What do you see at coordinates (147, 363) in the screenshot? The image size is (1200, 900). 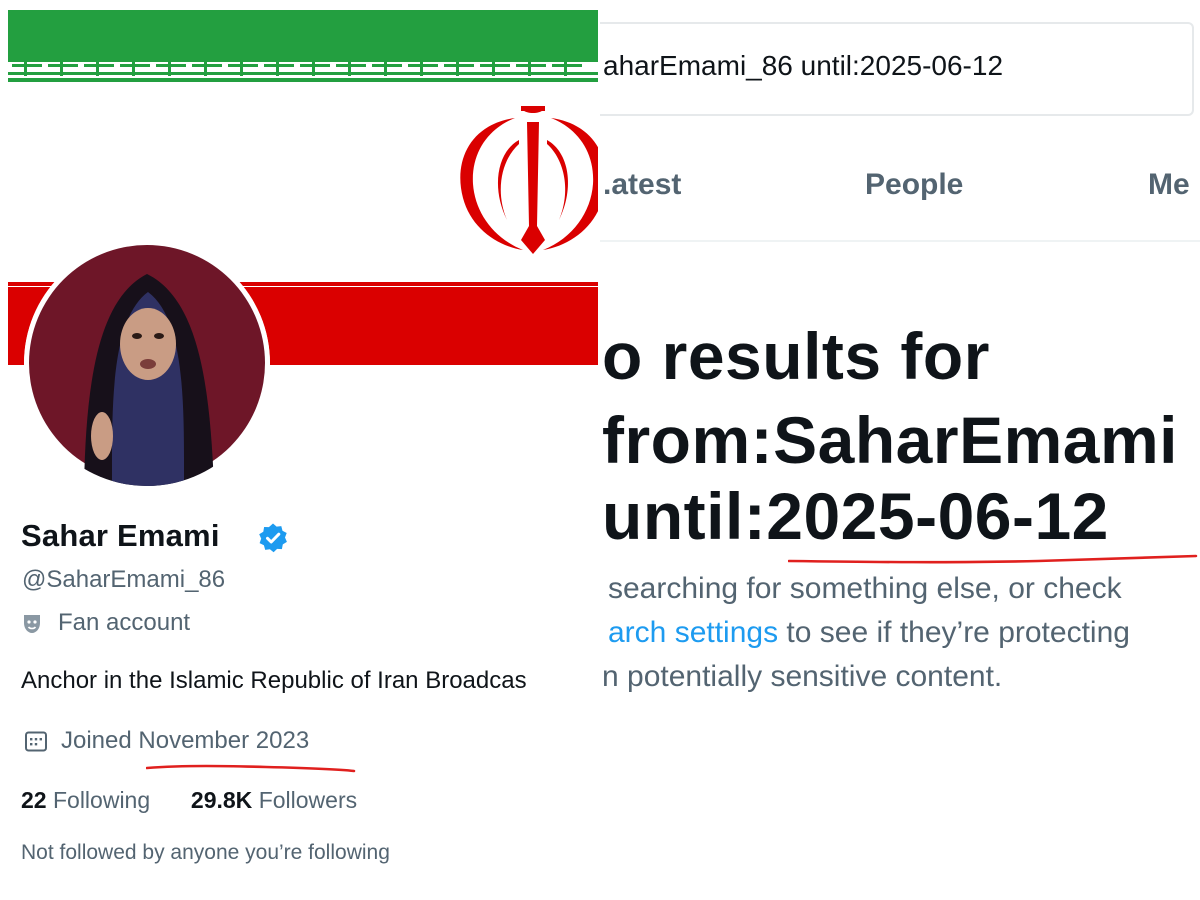 I see `avatar` at bounding box center [147, 363].